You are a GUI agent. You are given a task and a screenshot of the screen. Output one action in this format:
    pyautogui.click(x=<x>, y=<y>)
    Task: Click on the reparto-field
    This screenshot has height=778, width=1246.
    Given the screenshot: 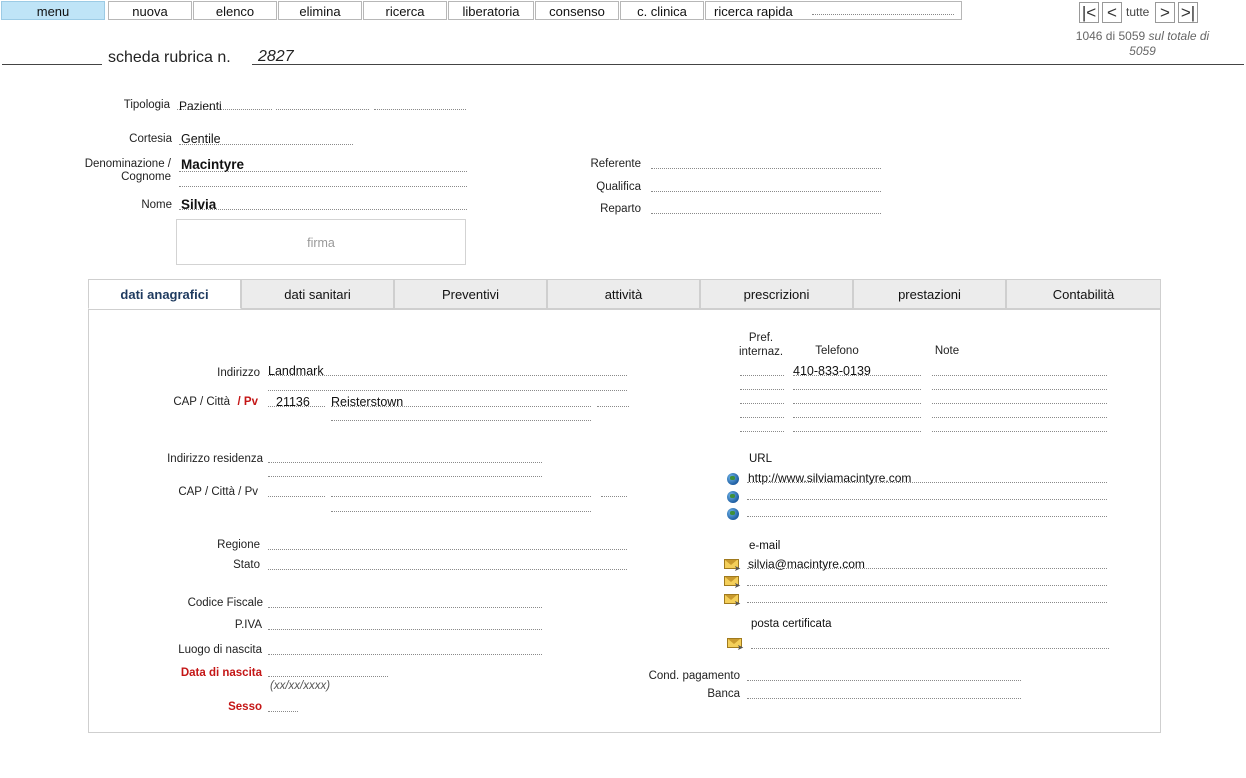 What is the action you would take?
    pyautogui.click(x=766, y=213)
    